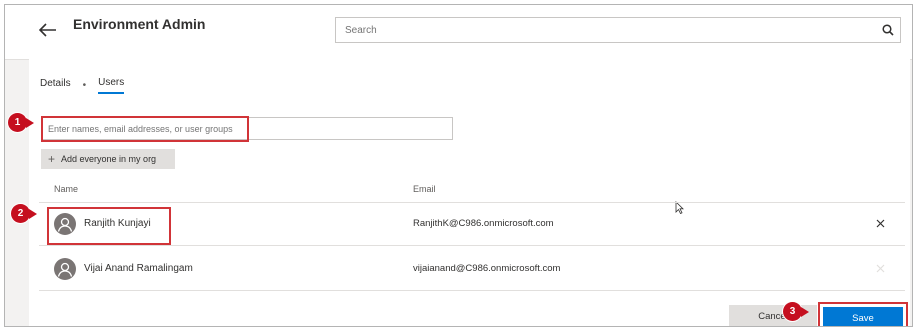 The image size is (917, 331). I want to click on tab-bar: Details • Users, so click(82, 85).